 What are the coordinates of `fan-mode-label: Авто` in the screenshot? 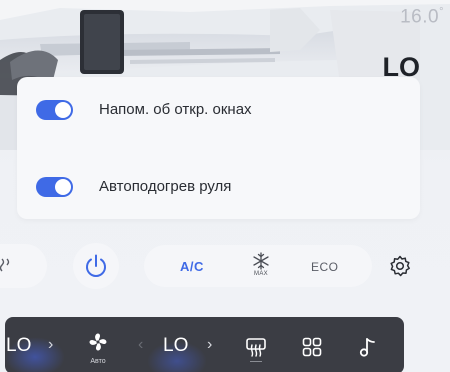 It's located at (98, 361).